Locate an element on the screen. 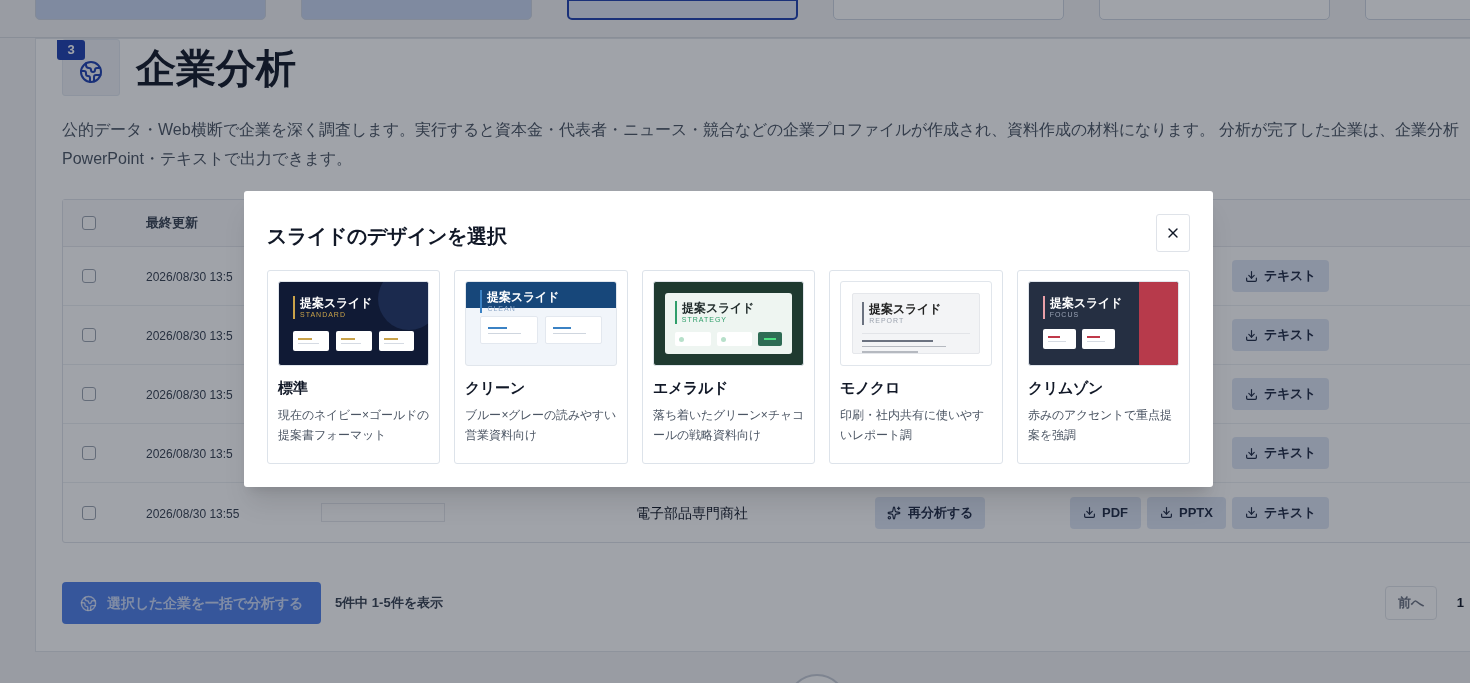  dialog-title: スライドのデザインを選択 is located at coordinates (387, 236).